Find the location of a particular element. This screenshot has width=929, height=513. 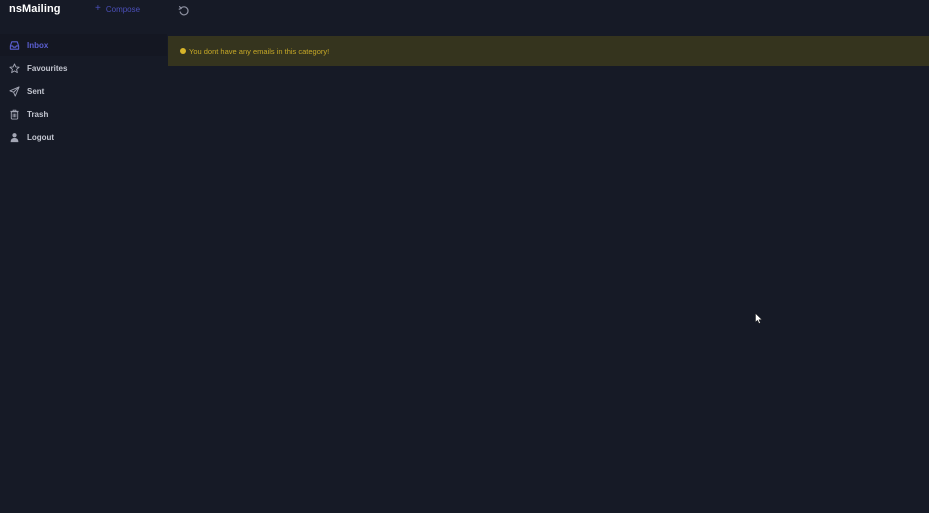

compose-button: + Compose is located at coordinates (117, 9).